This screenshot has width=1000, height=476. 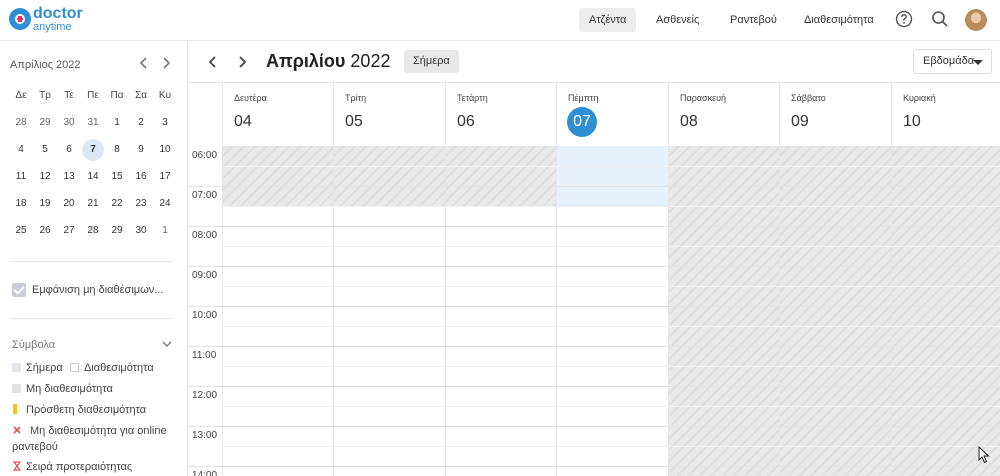 I want to click on mini-day: 18, so click(x=21, y=204).